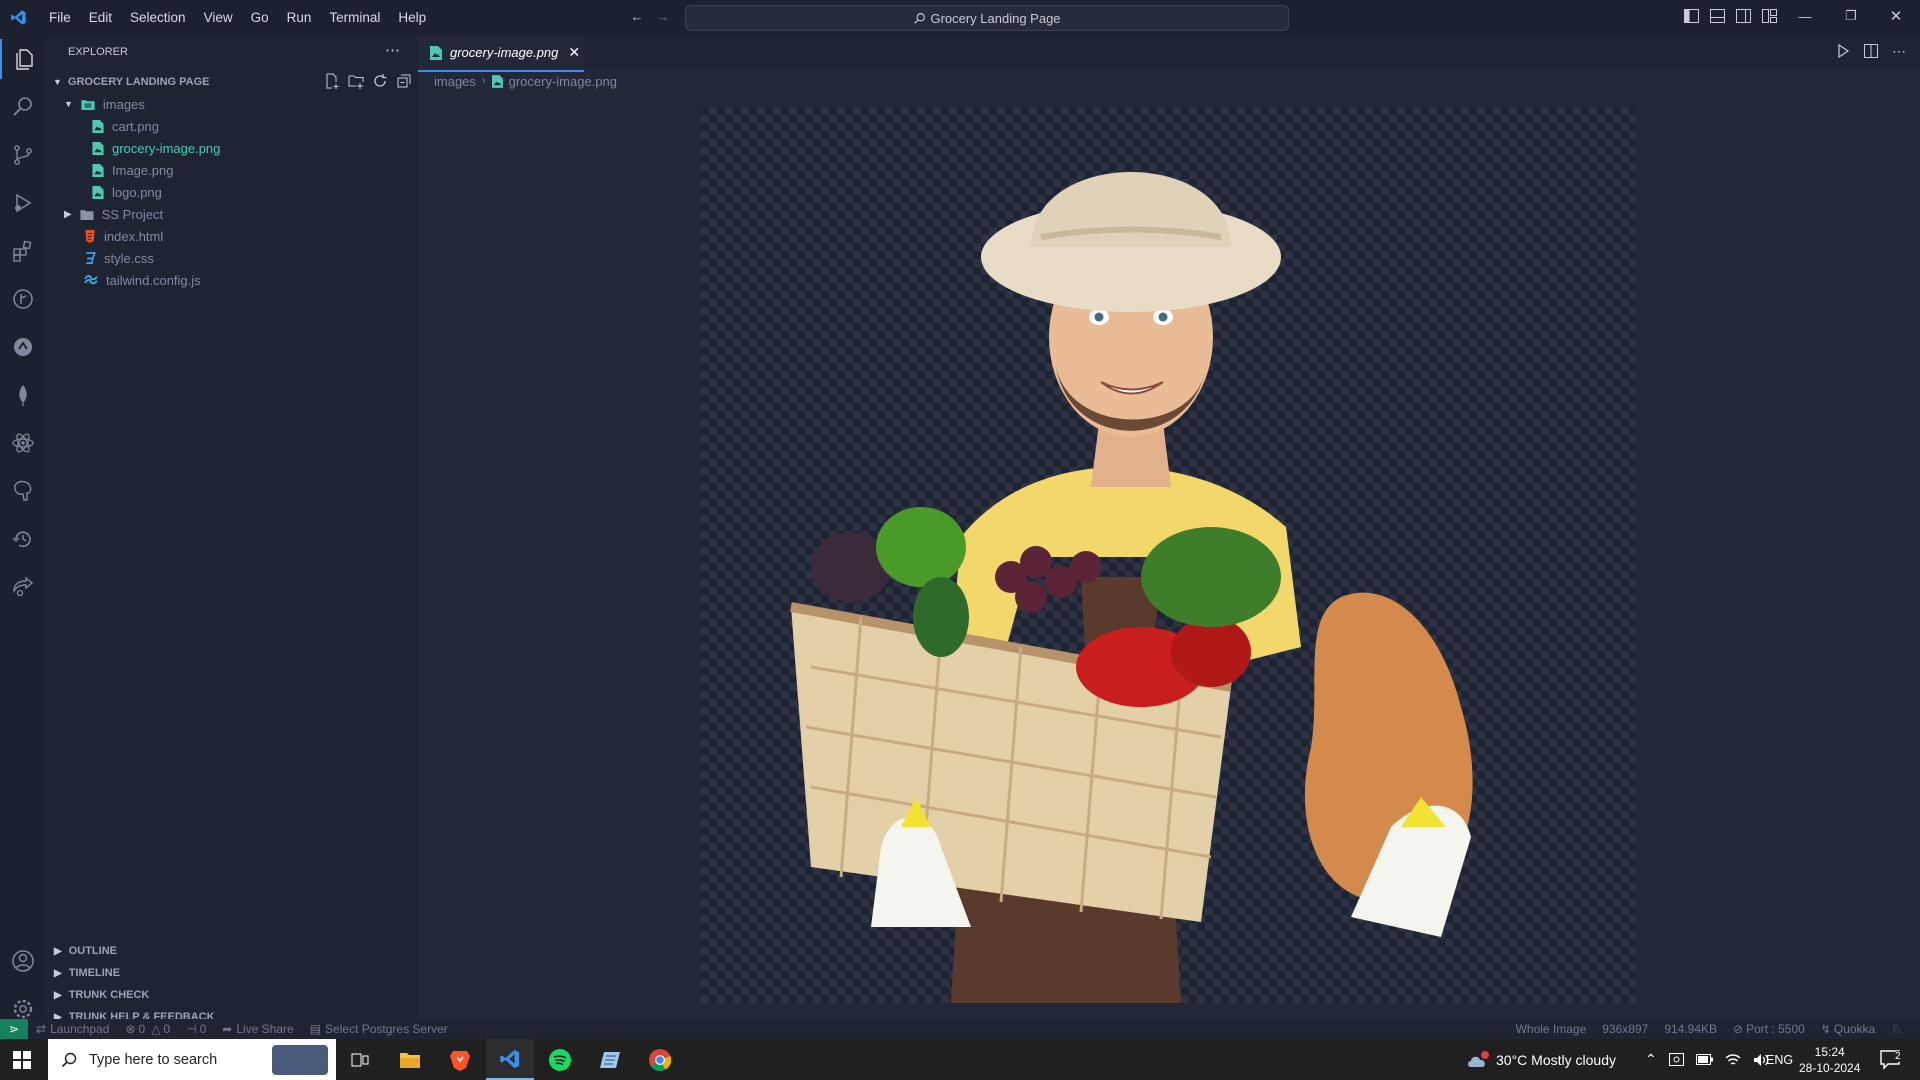 This screenshot has height=1080, width=1920. I want to click on live-share-icon, so click(23, 587).